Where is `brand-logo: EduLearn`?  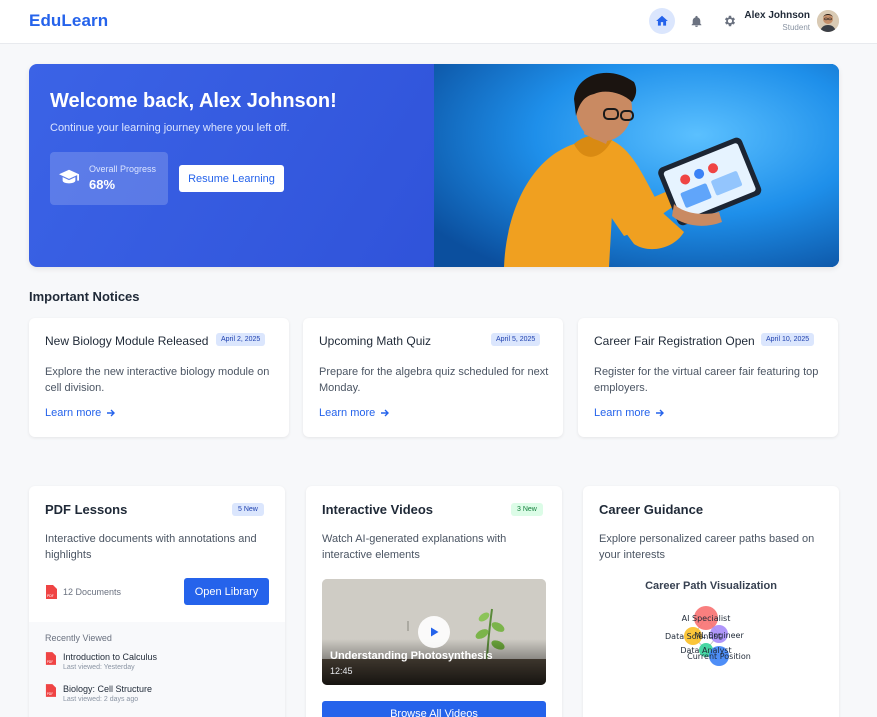
brand-logo: EduLearn is located at coordinates (68, 21).